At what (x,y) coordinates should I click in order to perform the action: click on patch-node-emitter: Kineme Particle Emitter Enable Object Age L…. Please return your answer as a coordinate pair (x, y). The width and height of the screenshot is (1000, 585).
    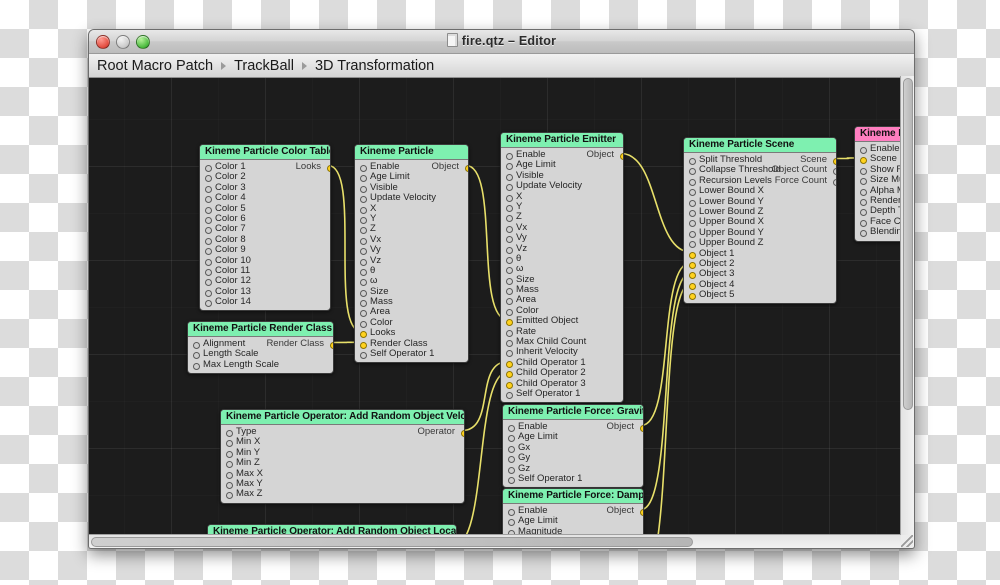
    Looking at the image, I should click on (562, 268).